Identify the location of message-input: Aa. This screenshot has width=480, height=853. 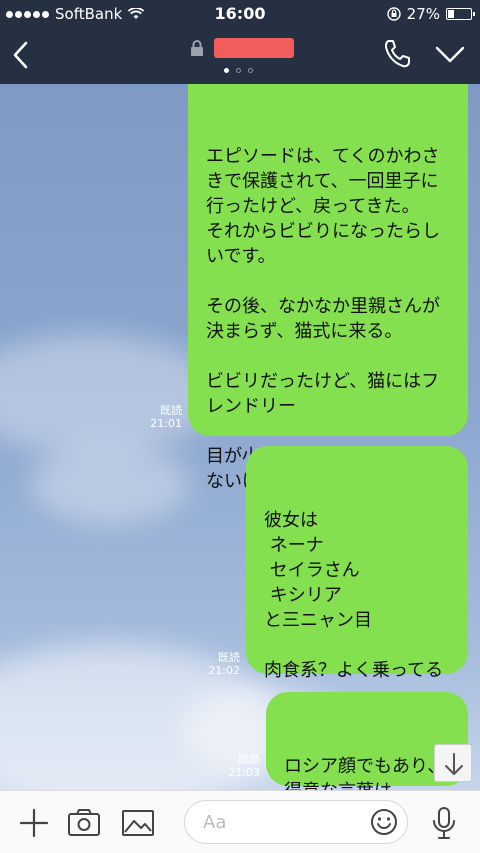
(296, 822).